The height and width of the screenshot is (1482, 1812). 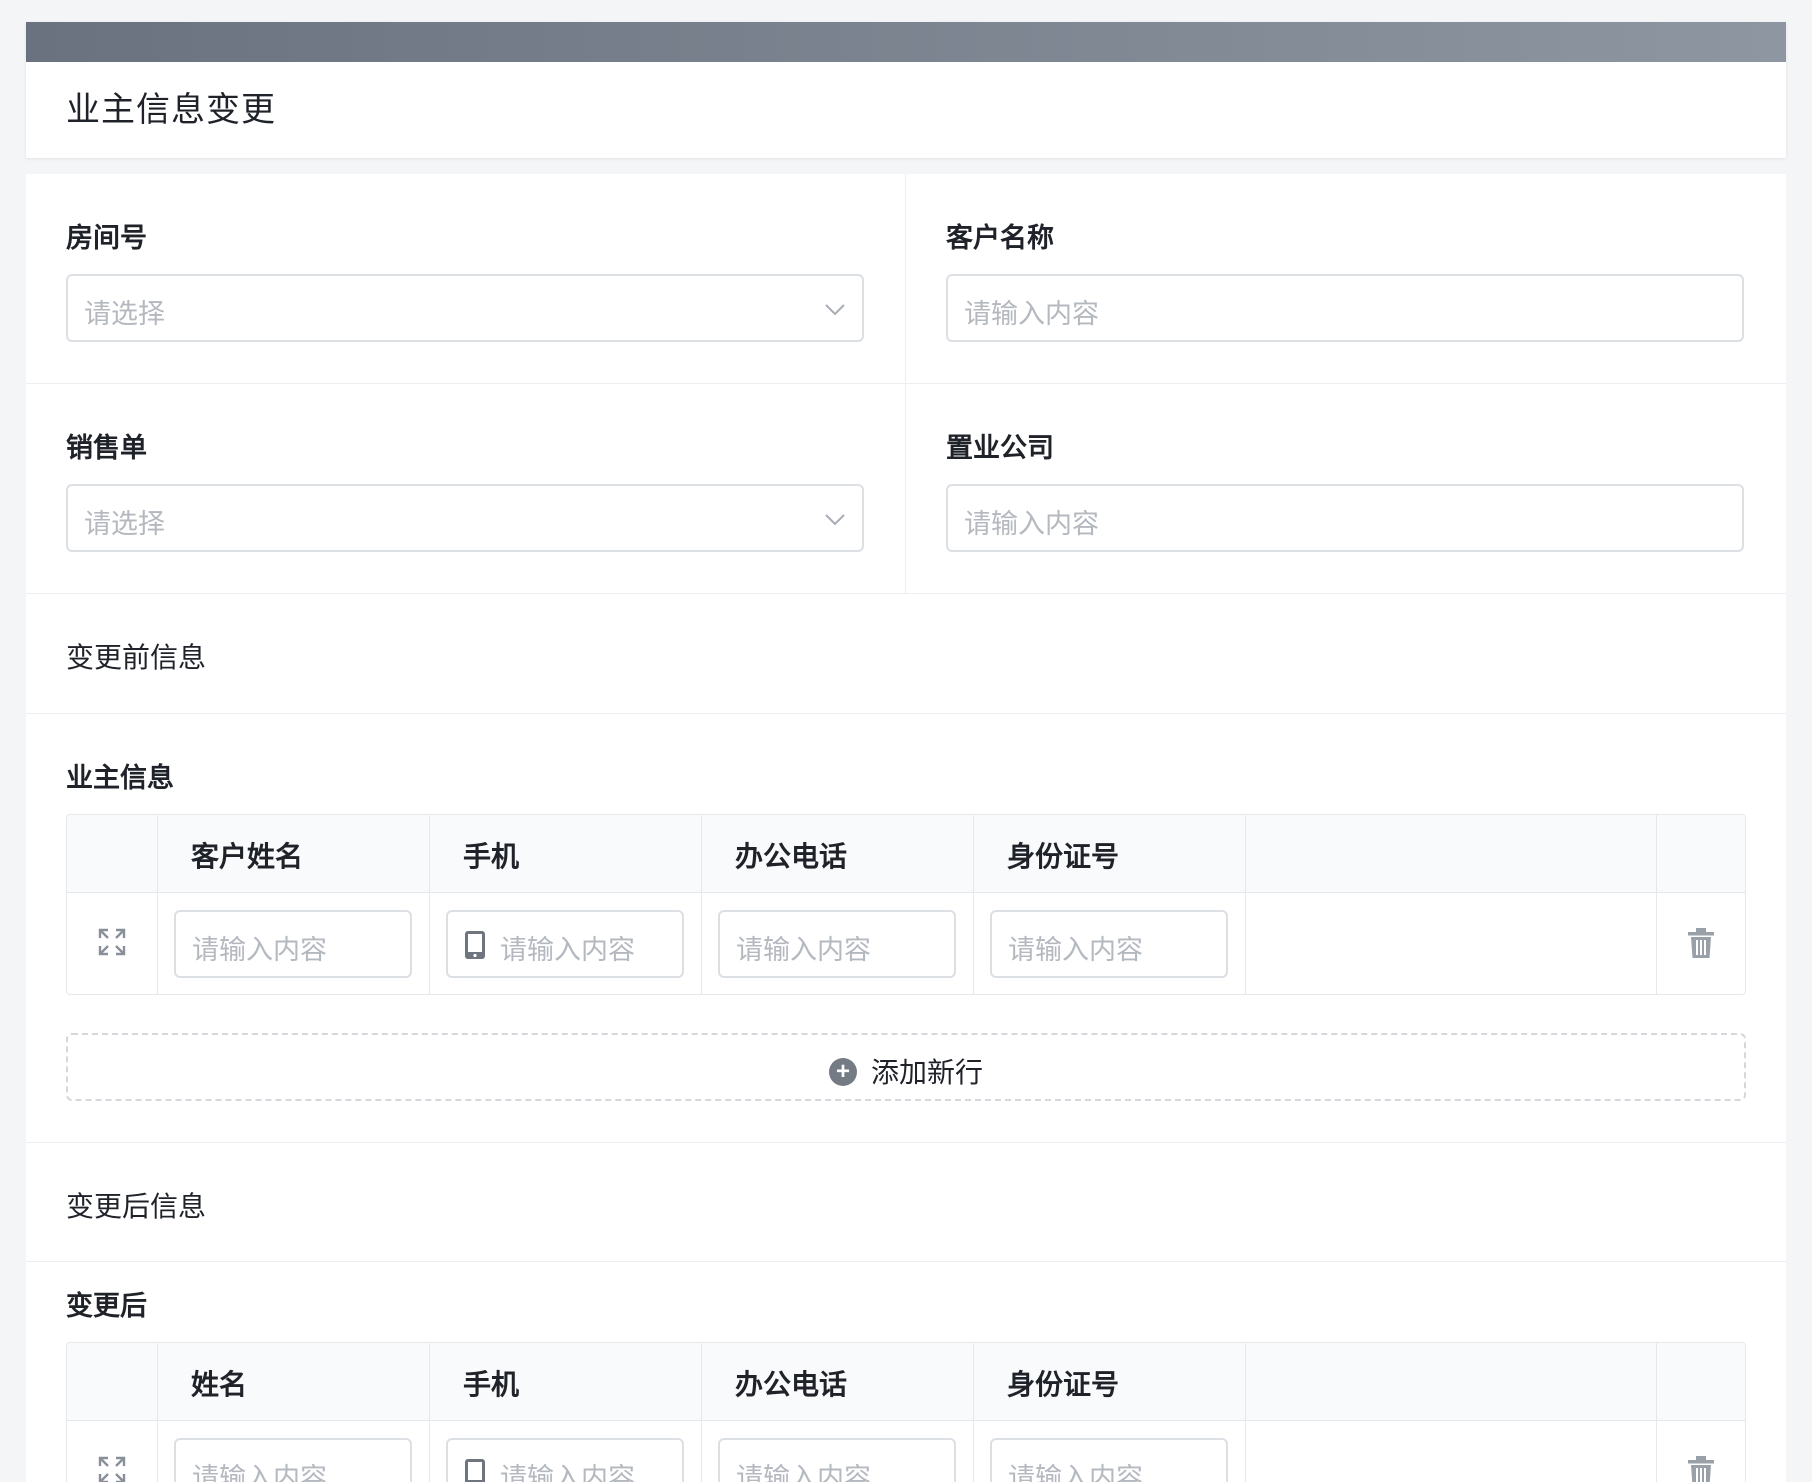 I want to click on owner-col-id-number: 身份证号, so click(x=1063, y=856).